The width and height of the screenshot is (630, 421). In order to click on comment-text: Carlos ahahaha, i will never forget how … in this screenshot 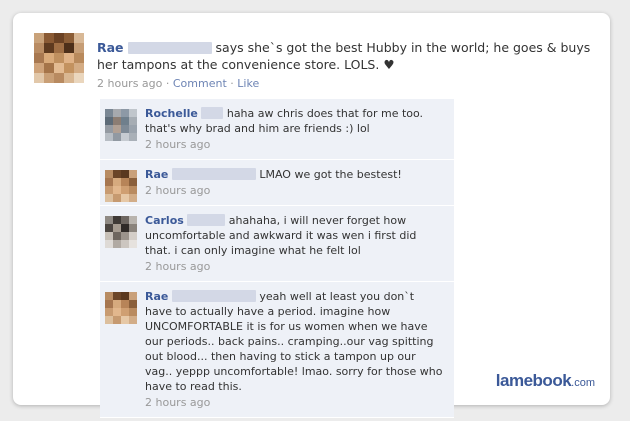, I will do `click(294, 235)`.